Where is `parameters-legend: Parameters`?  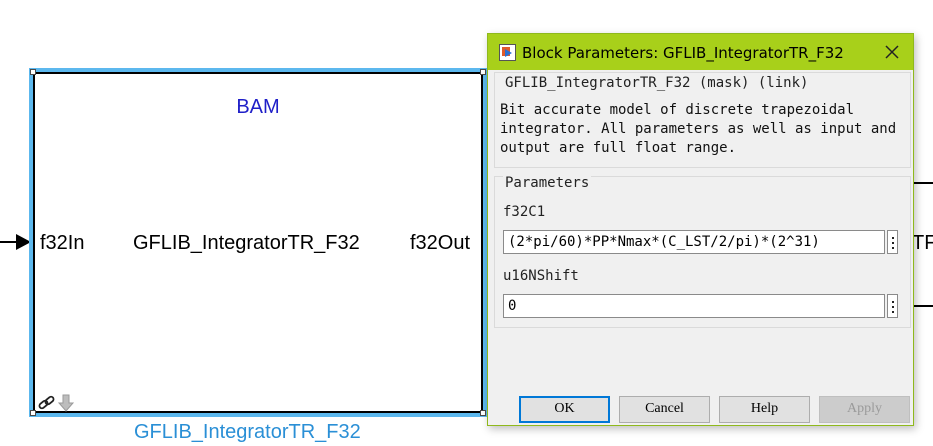
parameters-legend: Parameters is located at coordinates (547, 183).